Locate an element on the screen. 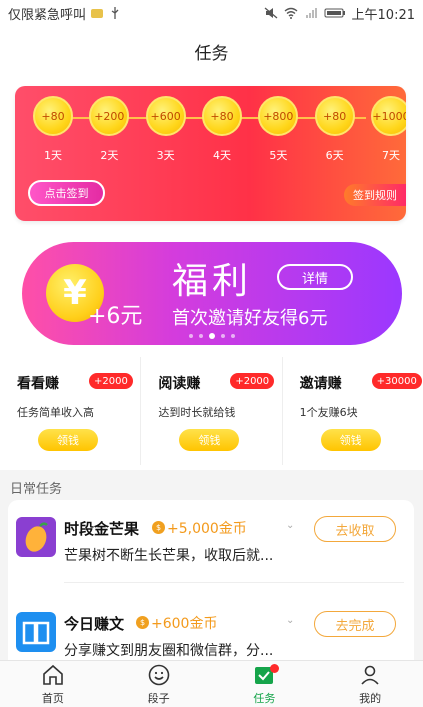  signin-day-coin: +800 is located at coordinates (278, 116).